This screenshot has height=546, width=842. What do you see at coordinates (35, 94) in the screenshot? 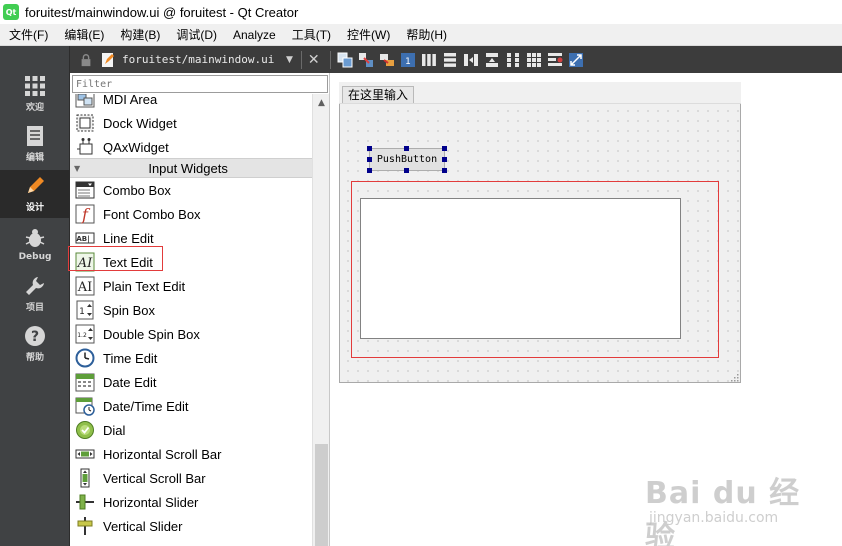
I see `mode-welcome: 欢迎` at bounding box center [35, 94].